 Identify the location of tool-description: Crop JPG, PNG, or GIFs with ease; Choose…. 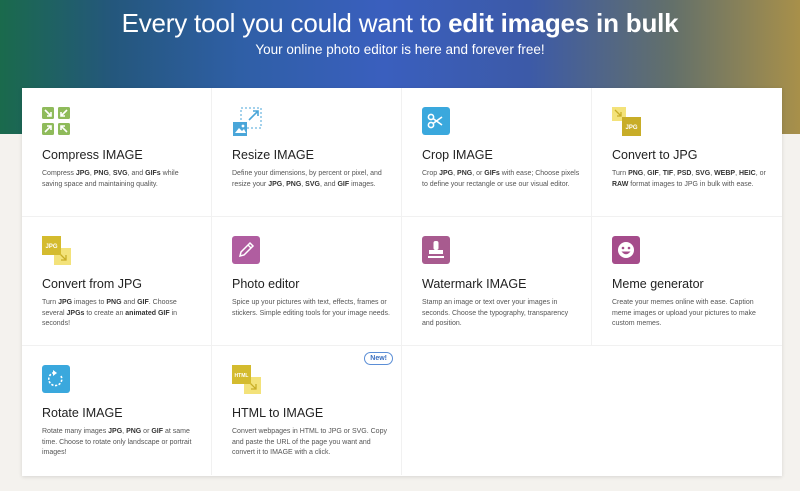
(501, 179).